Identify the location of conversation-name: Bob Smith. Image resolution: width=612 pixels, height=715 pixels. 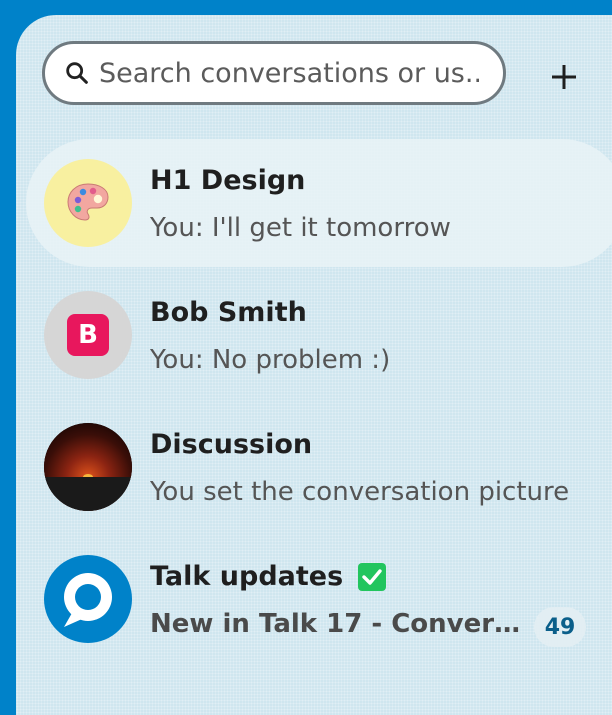
(228, 312).